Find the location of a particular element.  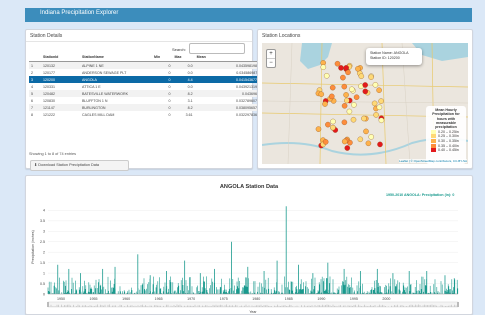

row-number: 7 is located at coordinates (35, 107).